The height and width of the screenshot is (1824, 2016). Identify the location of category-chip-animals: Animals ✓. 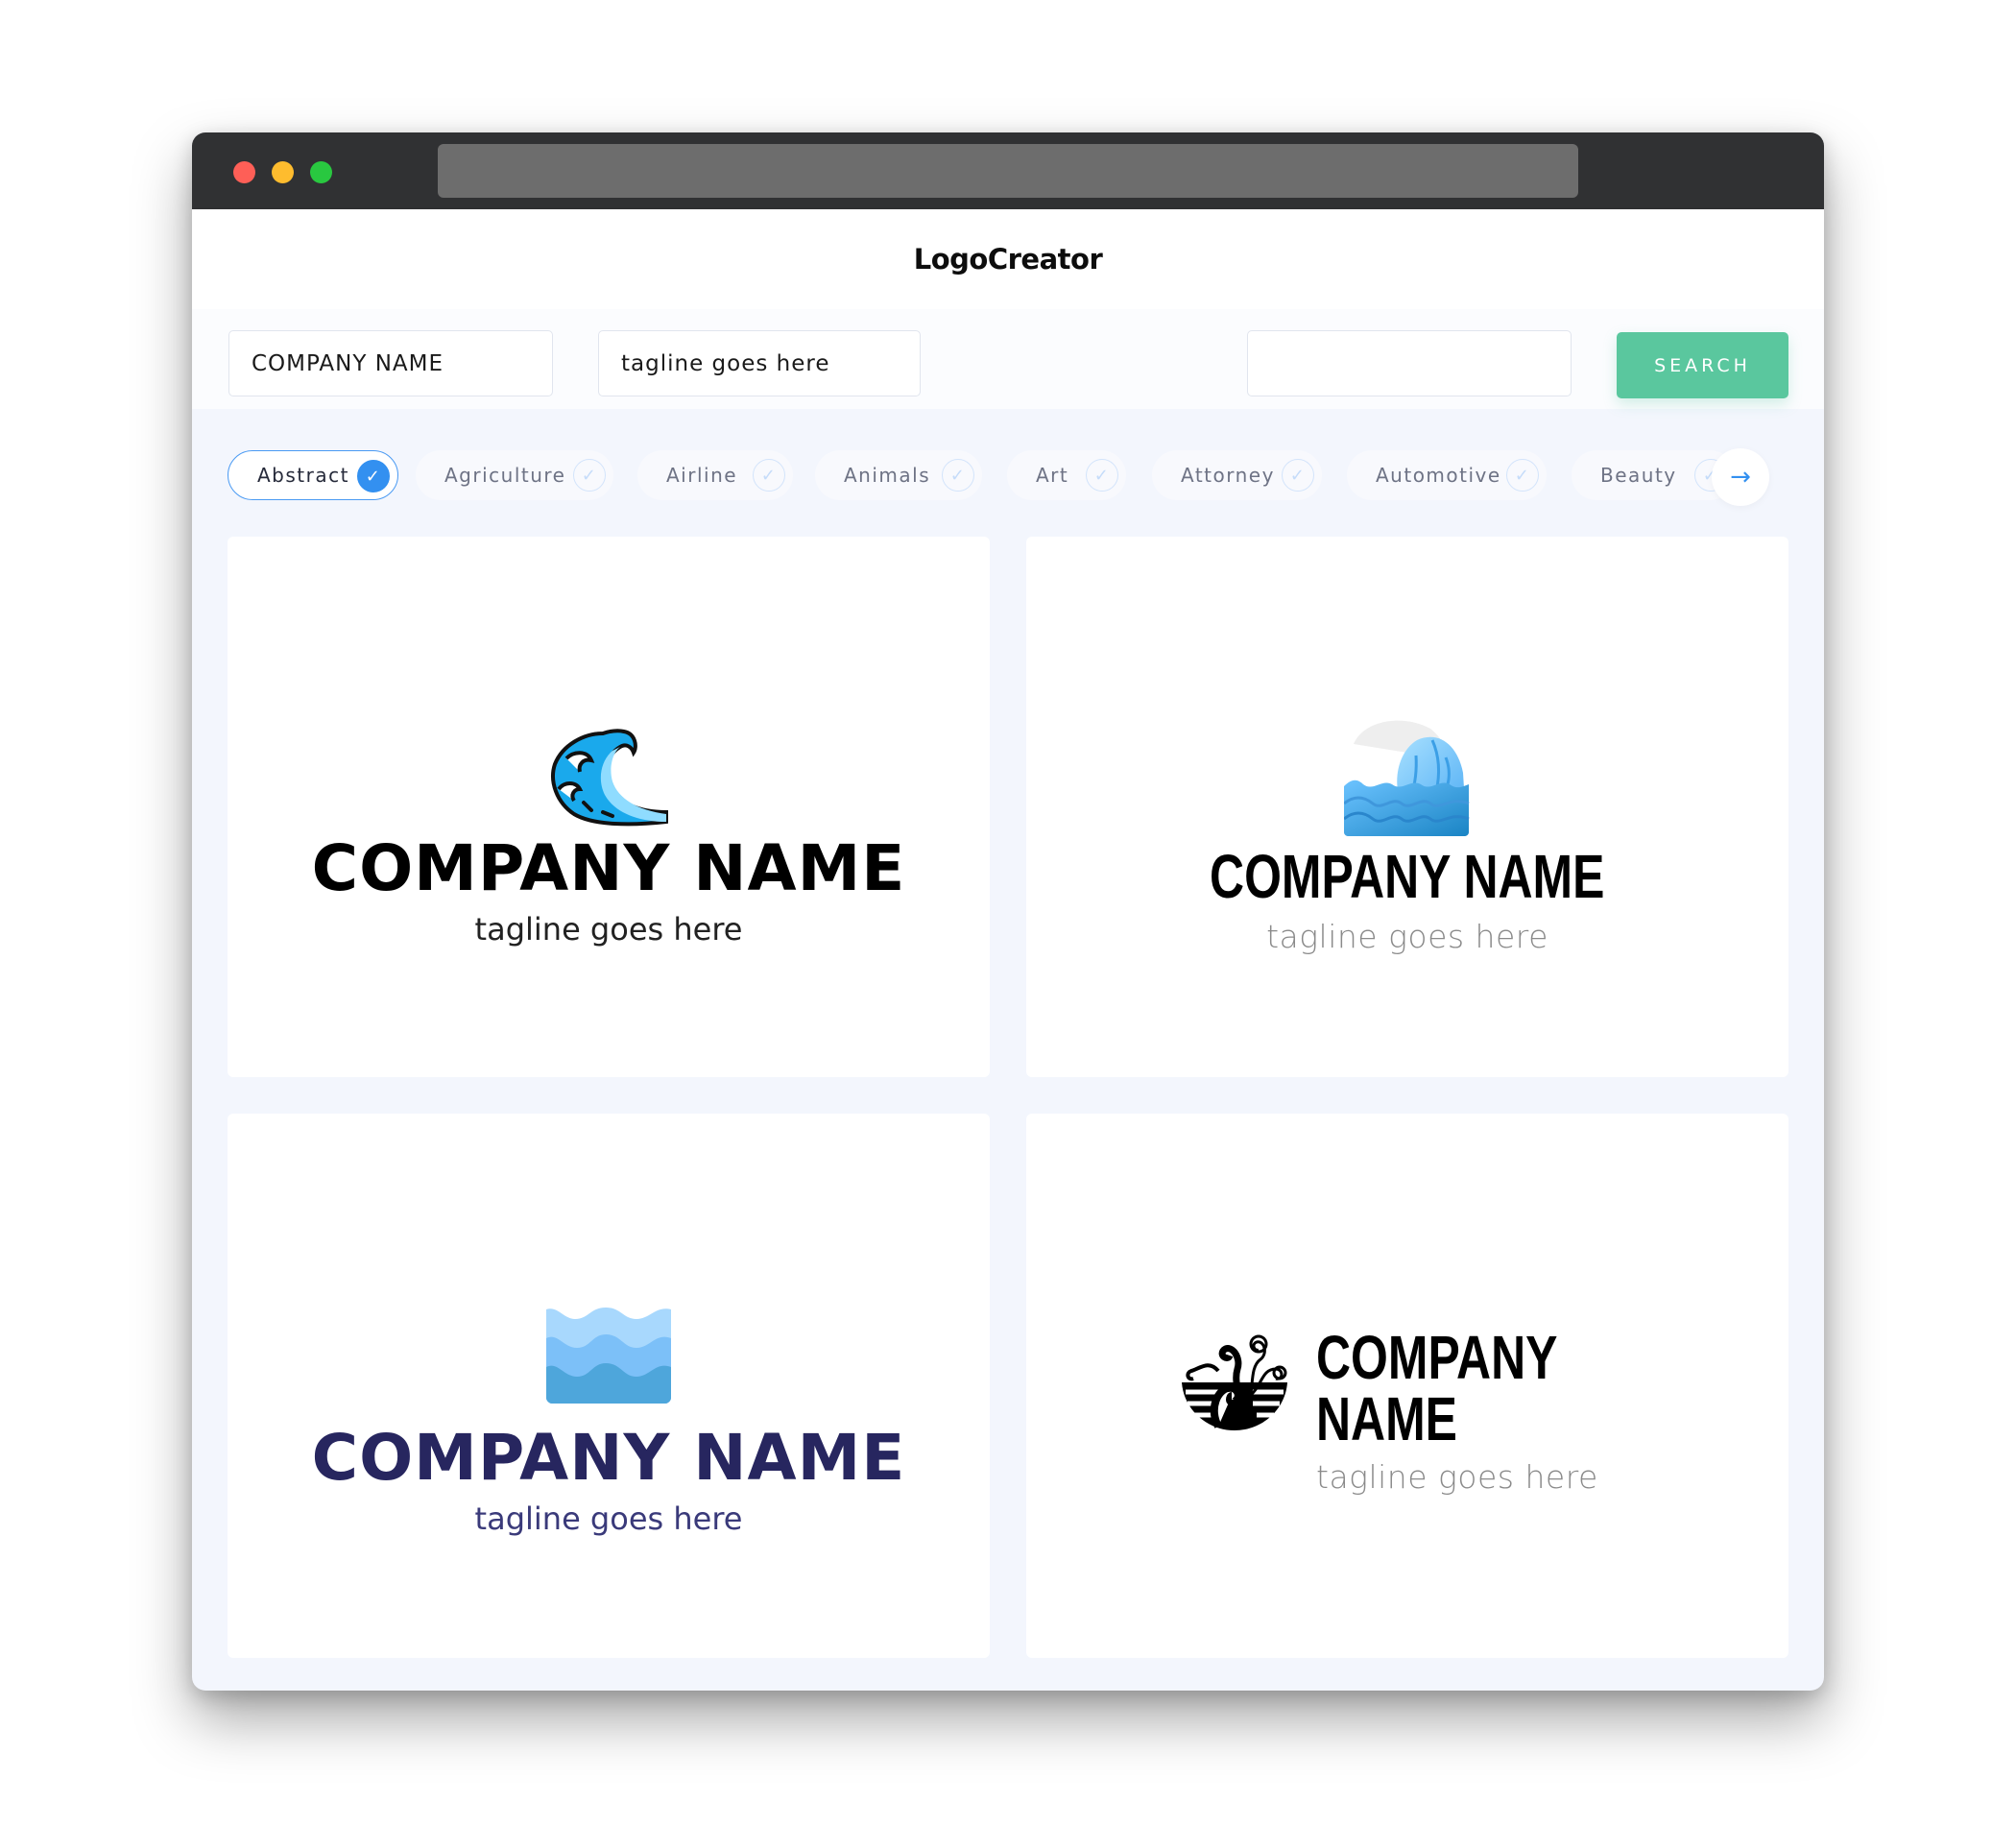
(899, 475).